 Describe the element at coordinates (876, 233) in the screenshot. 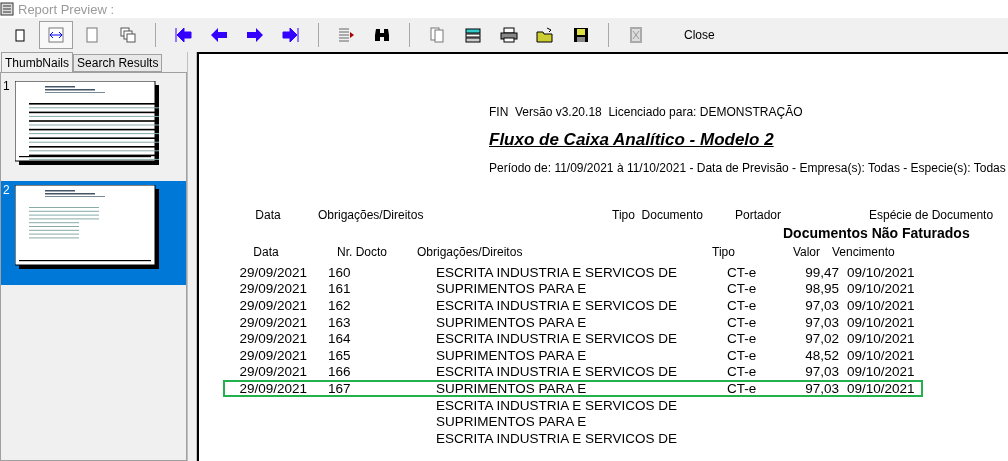

I see `section-title: Documentos Não Faturados` at that location.